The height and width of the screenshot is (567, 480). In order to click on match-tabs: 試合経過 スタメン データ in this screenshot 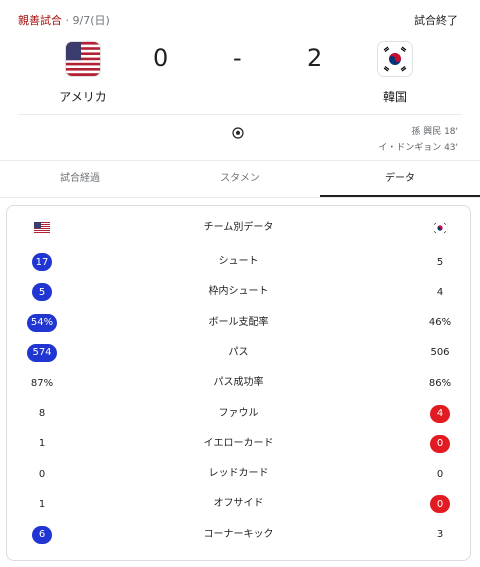, I will do `click(240, 179)`.